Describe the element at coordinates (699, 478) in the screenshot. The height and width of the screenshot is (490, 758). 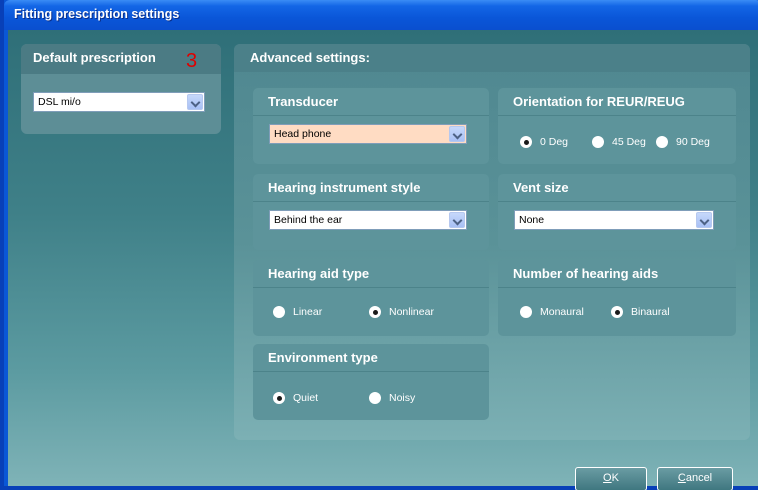
I see `cancel-label-rest: ancel` at that location.